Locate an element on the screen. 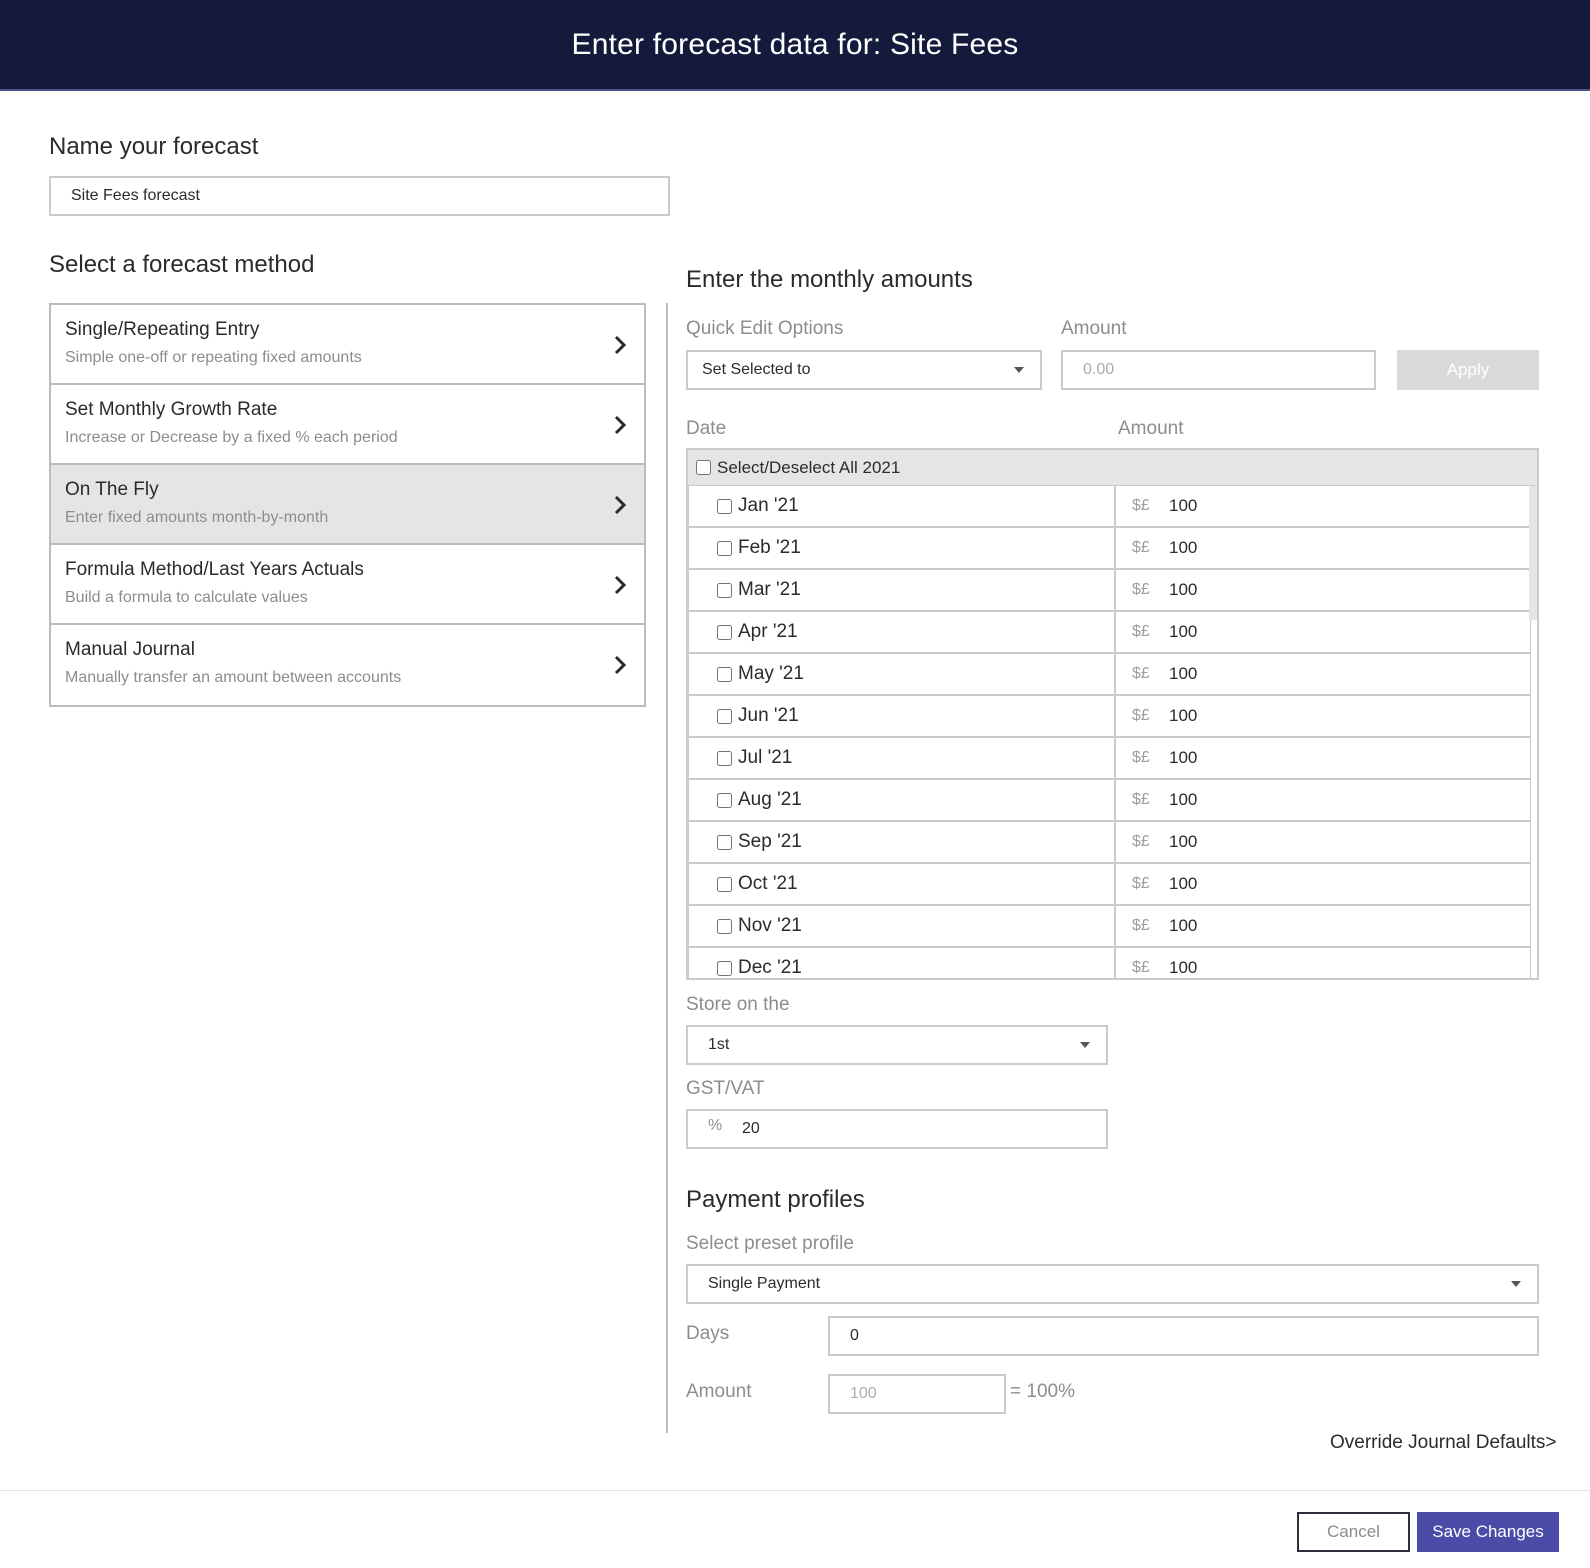 The image size is (1590, 1568). method-description: Build a formula to calculate values is located at coordinates (186, 597).